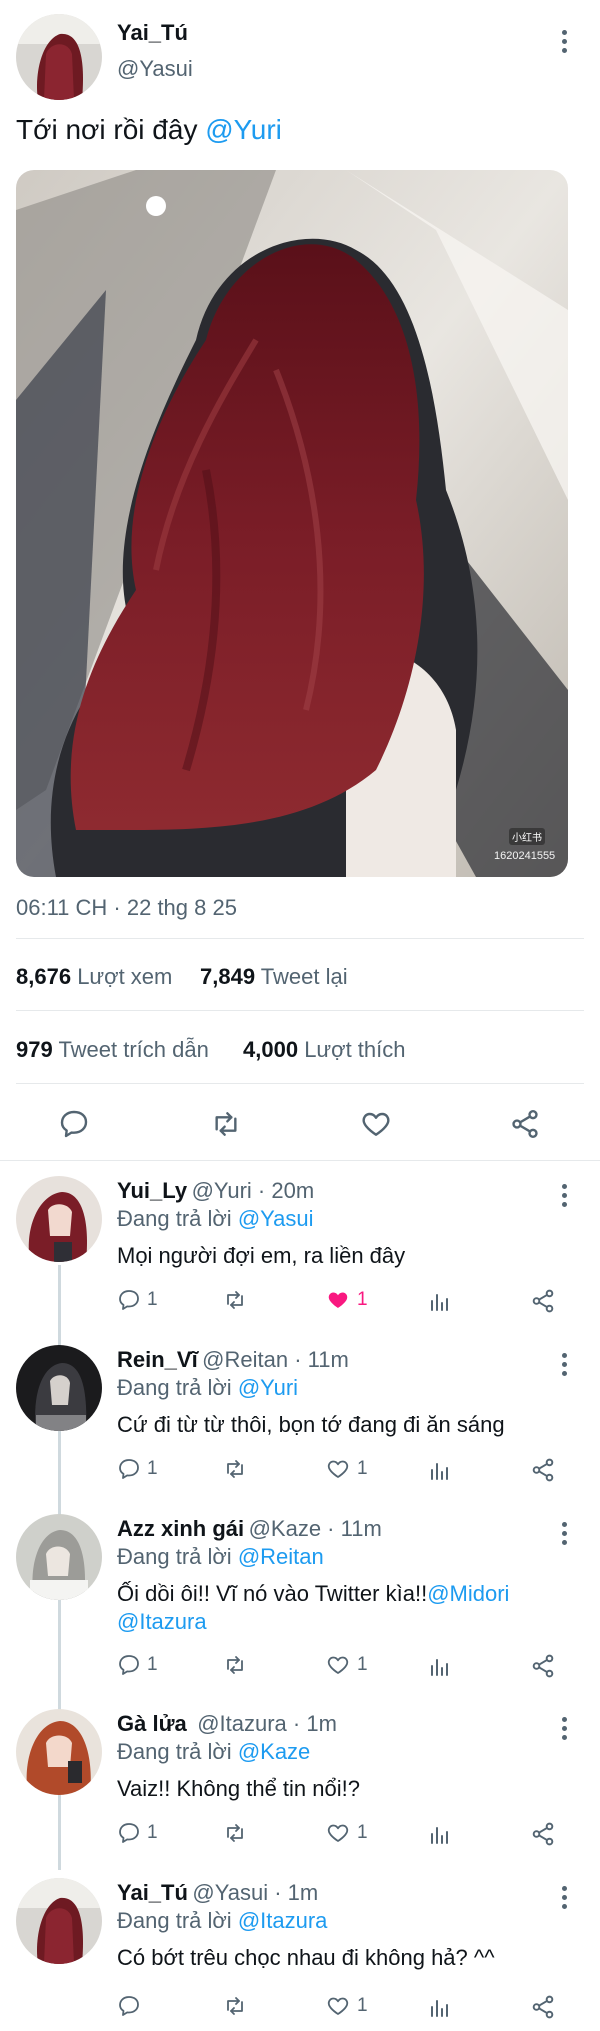 The image size is (600, 2031). What do you see at coordinates (217, 1893) in the screenshot?
I see `reply-header: Yai_Tú @Yasui · 1m` at bounding box center [217, 1893].